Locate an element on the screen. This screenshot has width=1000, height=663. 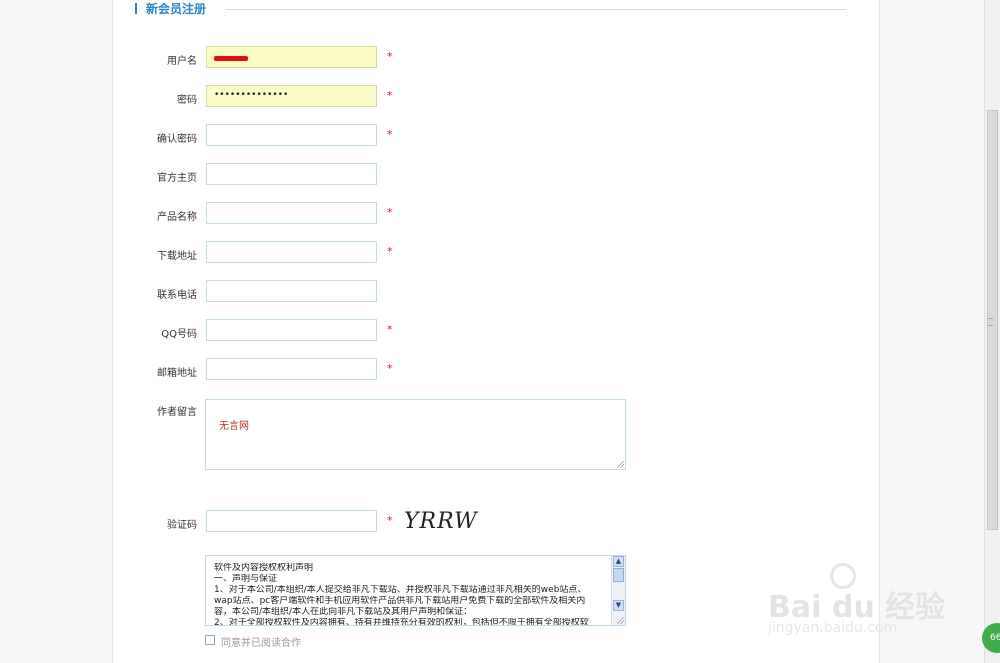
section-bar is located at coordinates (136, 8).